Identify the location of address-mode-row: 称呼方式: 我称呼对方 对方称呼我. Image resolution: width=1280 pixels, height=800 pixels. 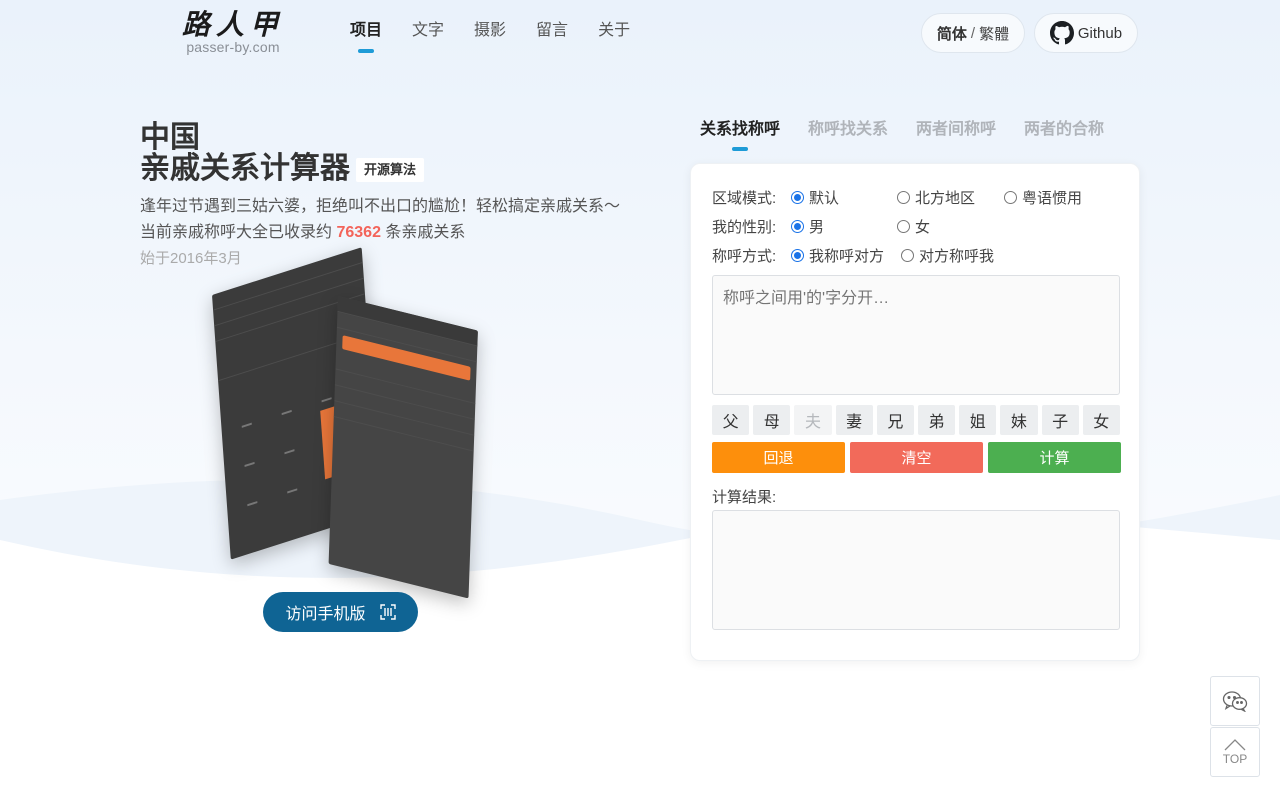
(853, 255).